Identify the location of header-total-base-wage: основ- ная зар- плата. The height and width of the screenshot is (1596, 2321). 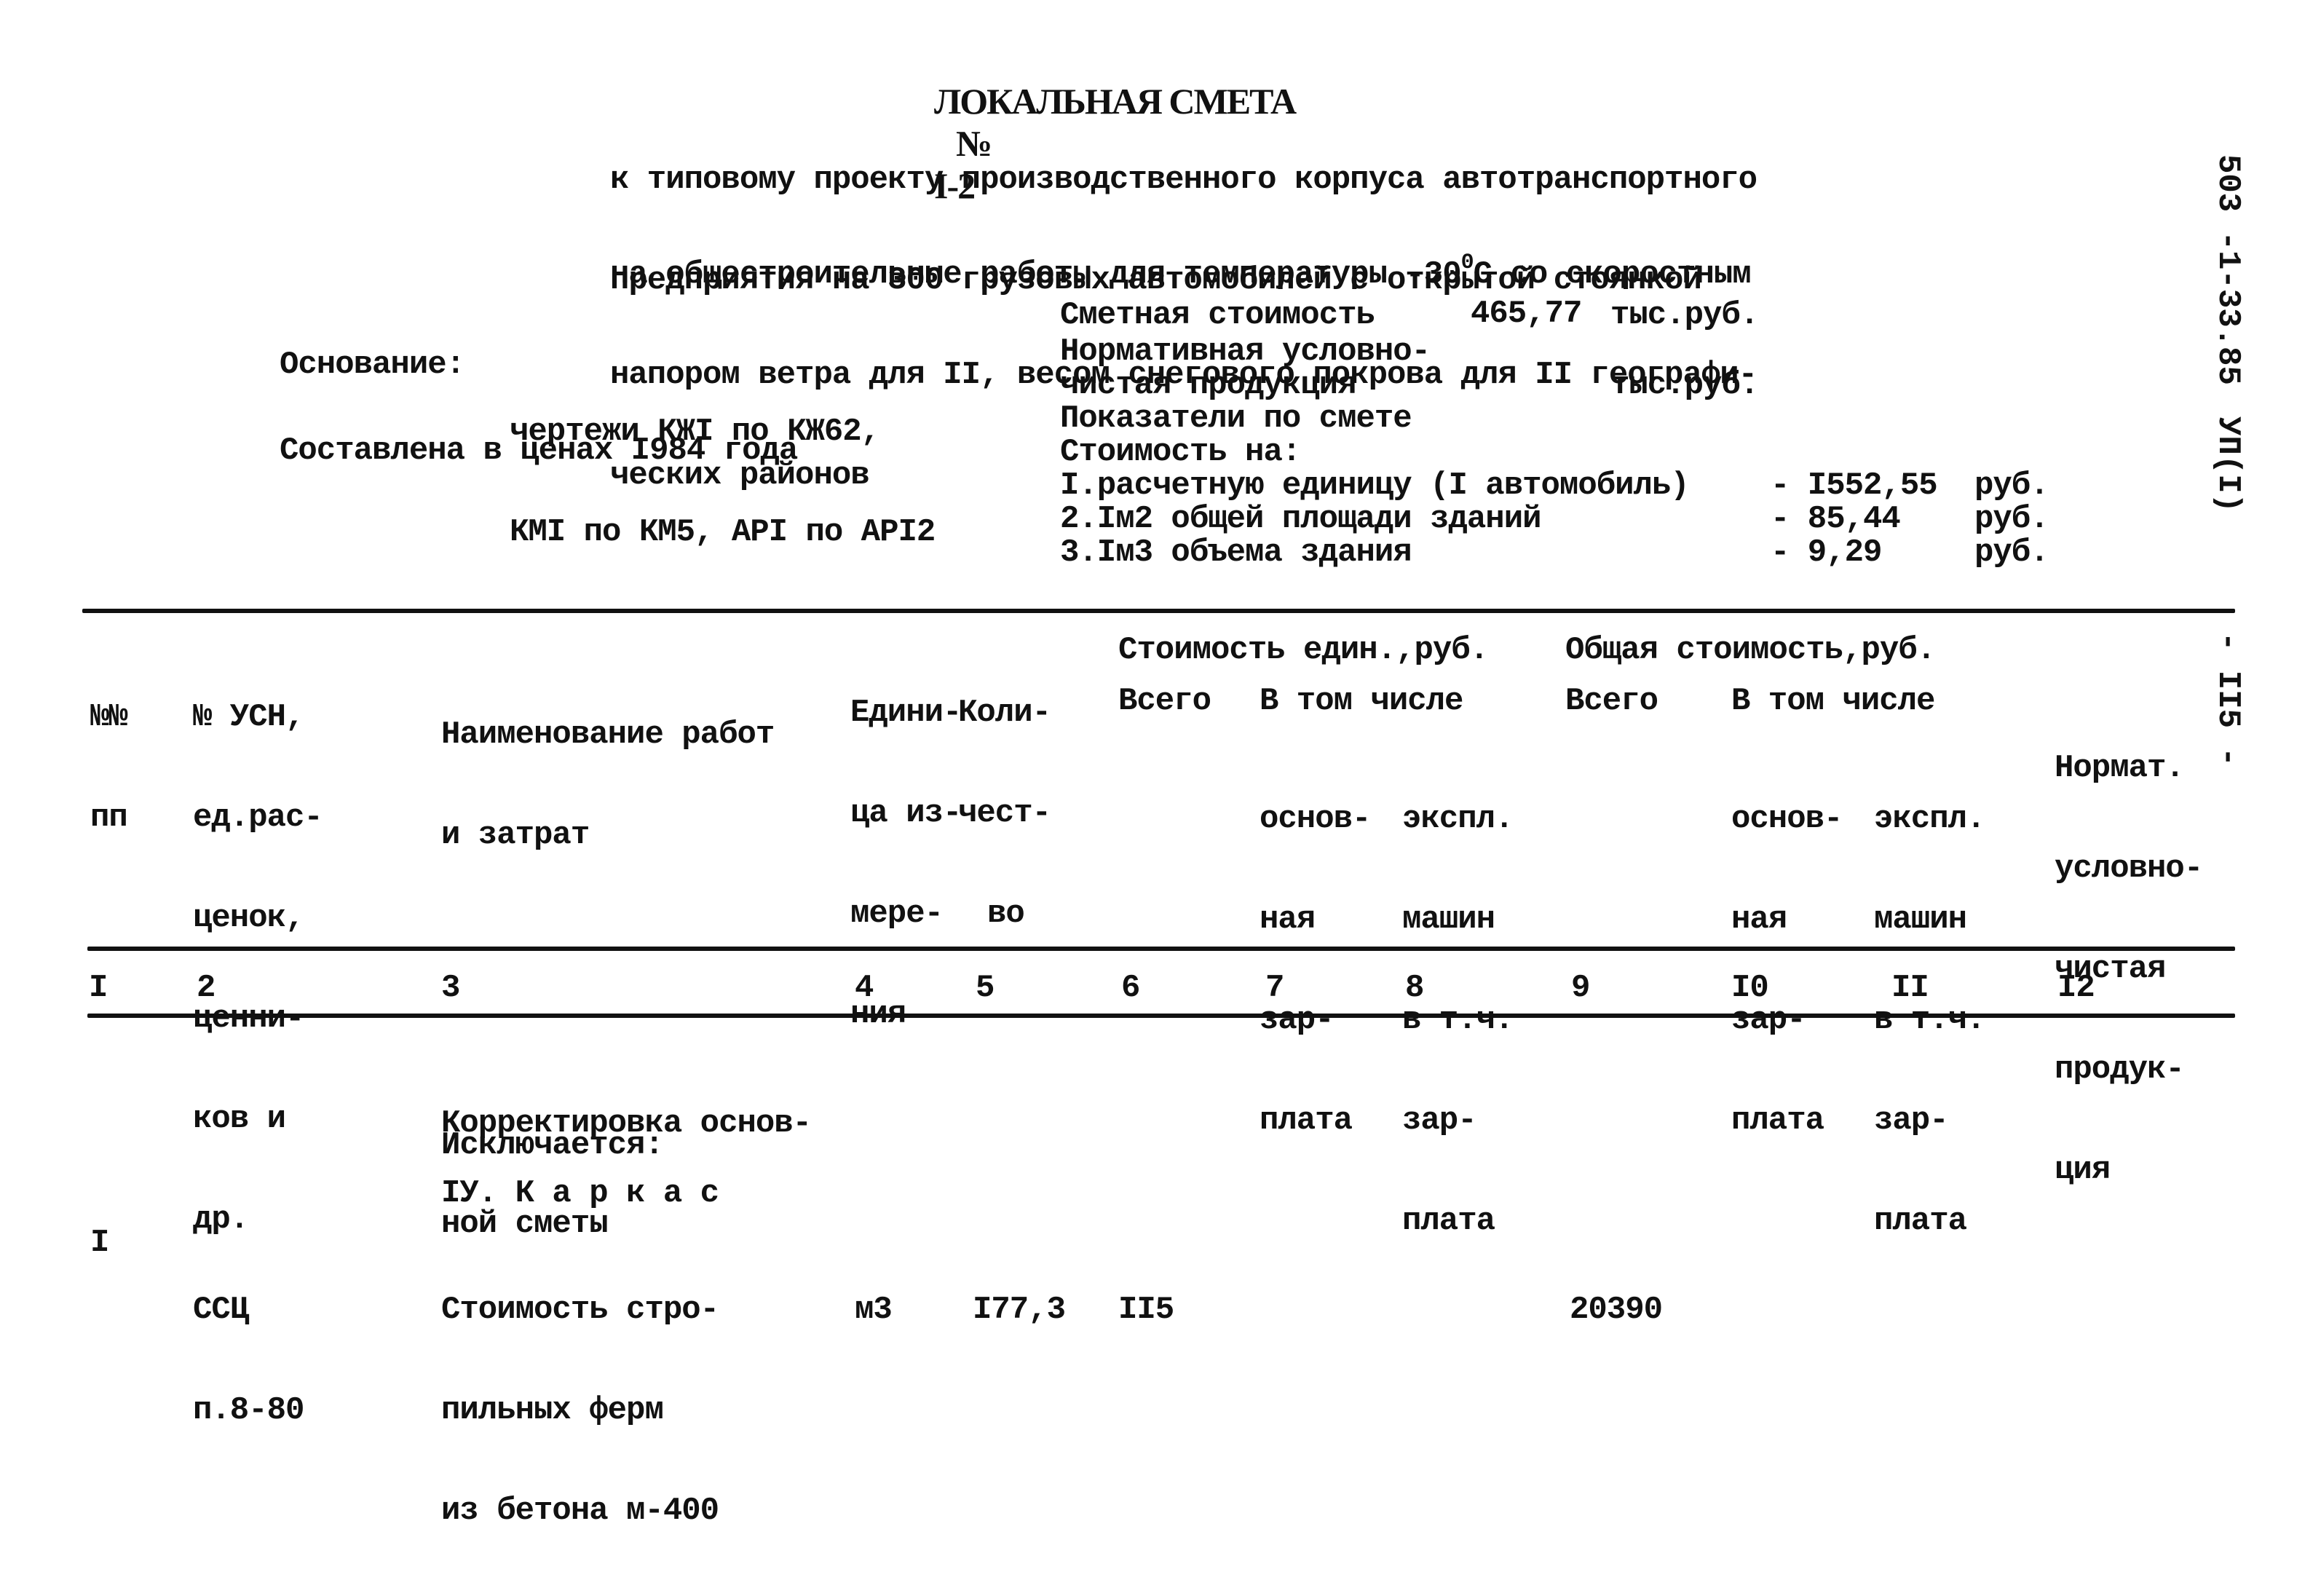
(1787, 953).